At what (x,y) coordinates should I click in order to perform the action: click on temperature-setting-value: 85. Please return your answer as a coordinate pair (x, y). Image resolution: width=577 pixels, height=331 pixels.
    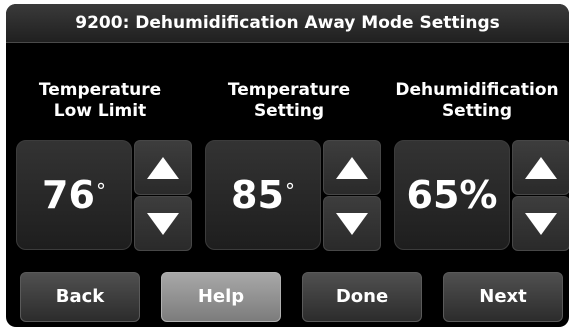
    Looking at the image, I should click on (257, 195).